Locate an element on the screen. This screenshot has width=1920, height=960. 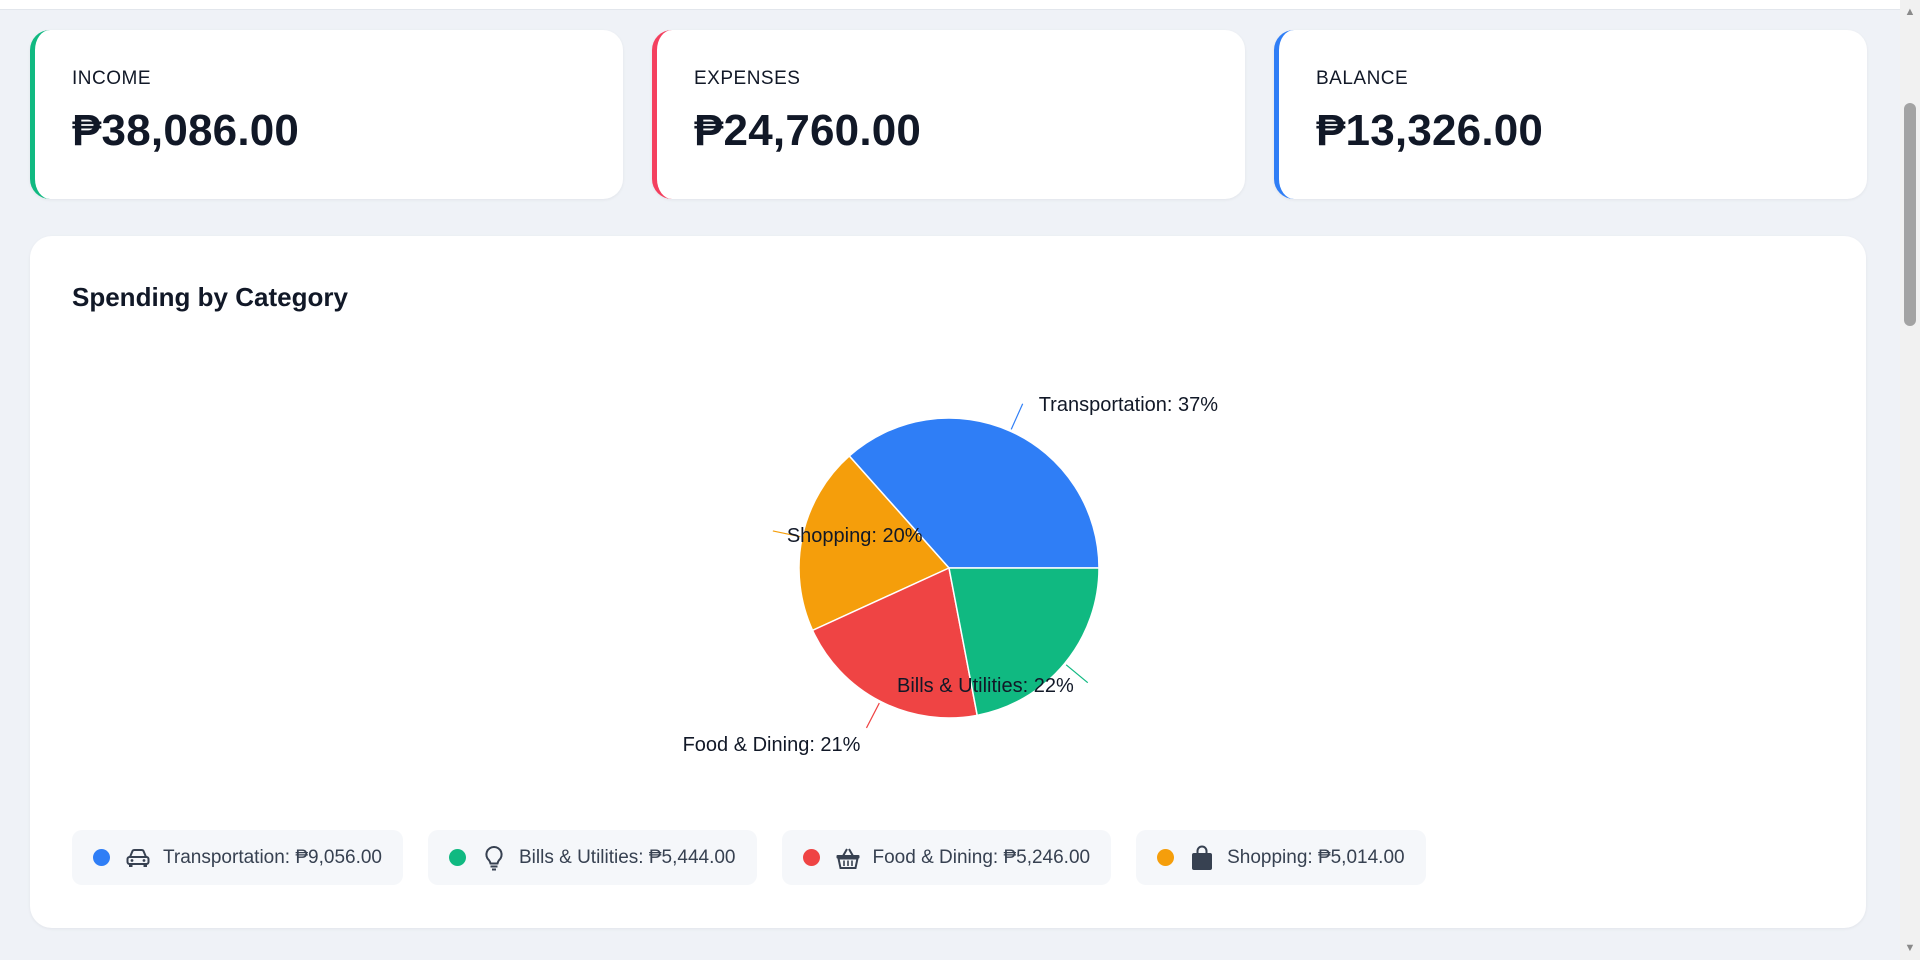
basket-icon is located at coordinates (848, 858).